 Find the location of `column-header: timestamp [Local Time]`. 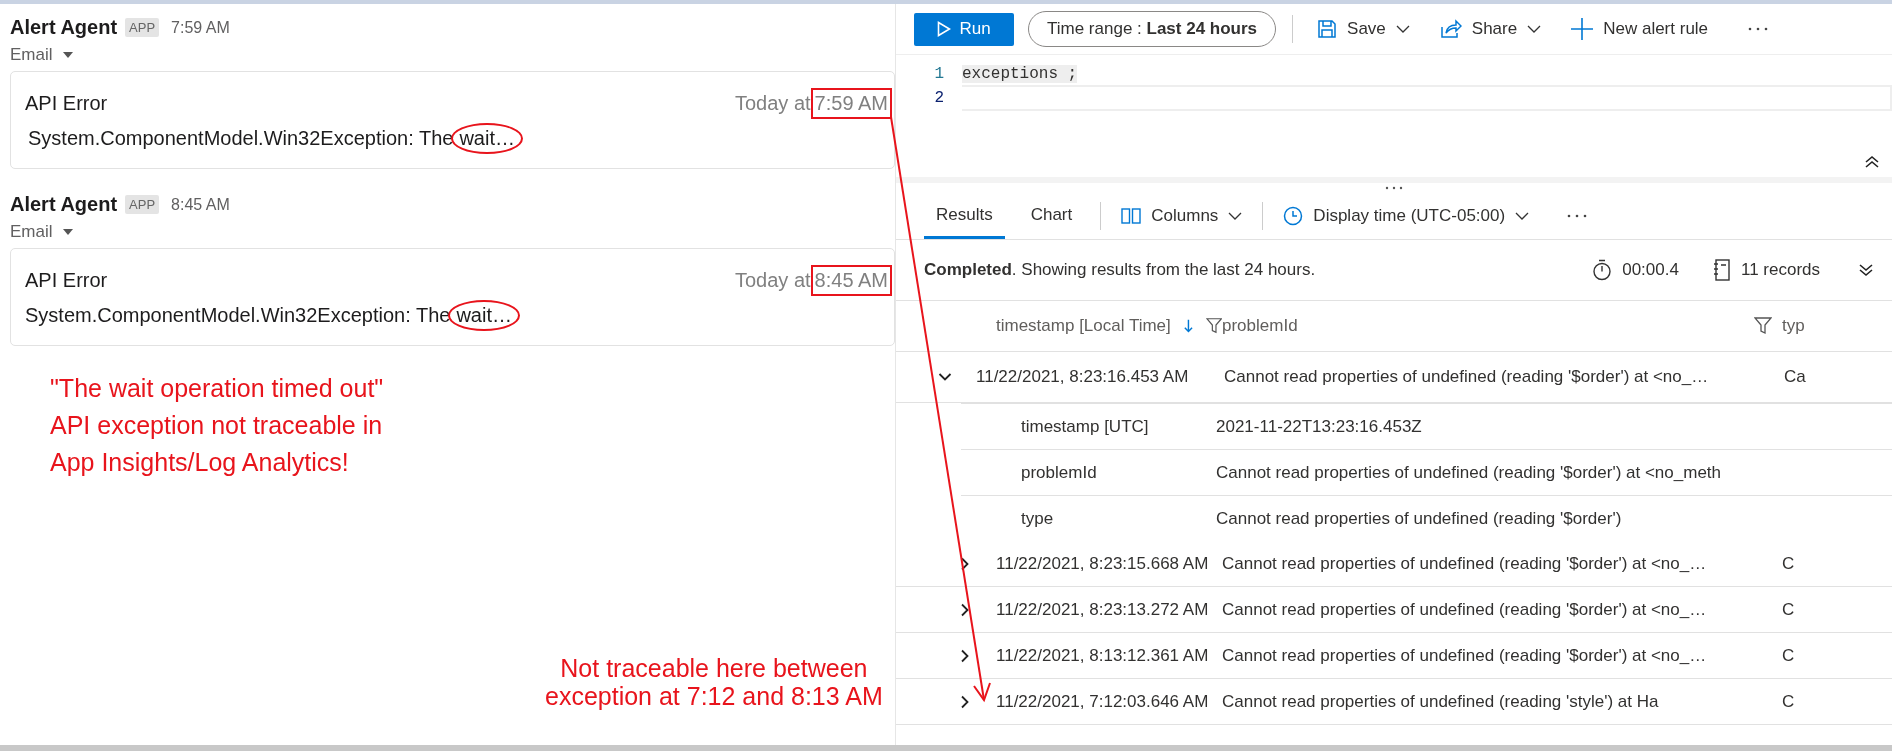

column-header: timestamp [Local Time] is located at coordinates (1083, 326).